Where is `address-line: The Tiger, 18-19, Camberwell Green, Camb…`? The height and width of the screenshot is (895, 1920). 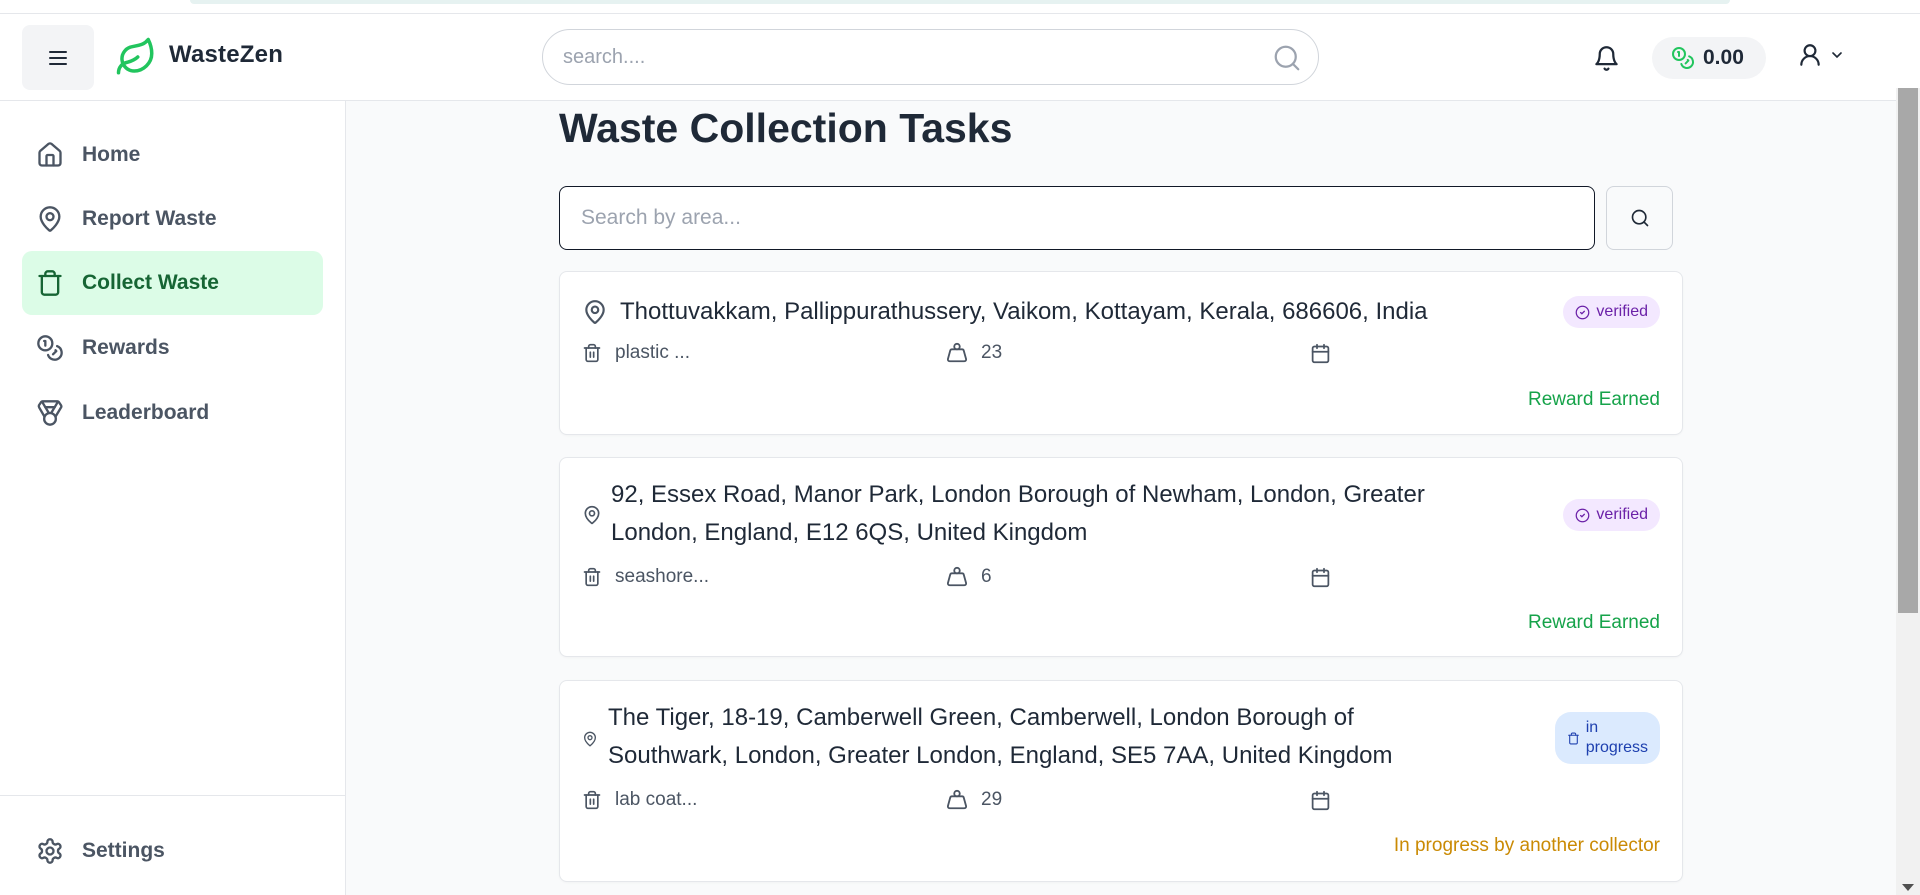 address-line: The Tiger, 18-19, Camberwell Green, Camb… is located at coordinates (981, 717).